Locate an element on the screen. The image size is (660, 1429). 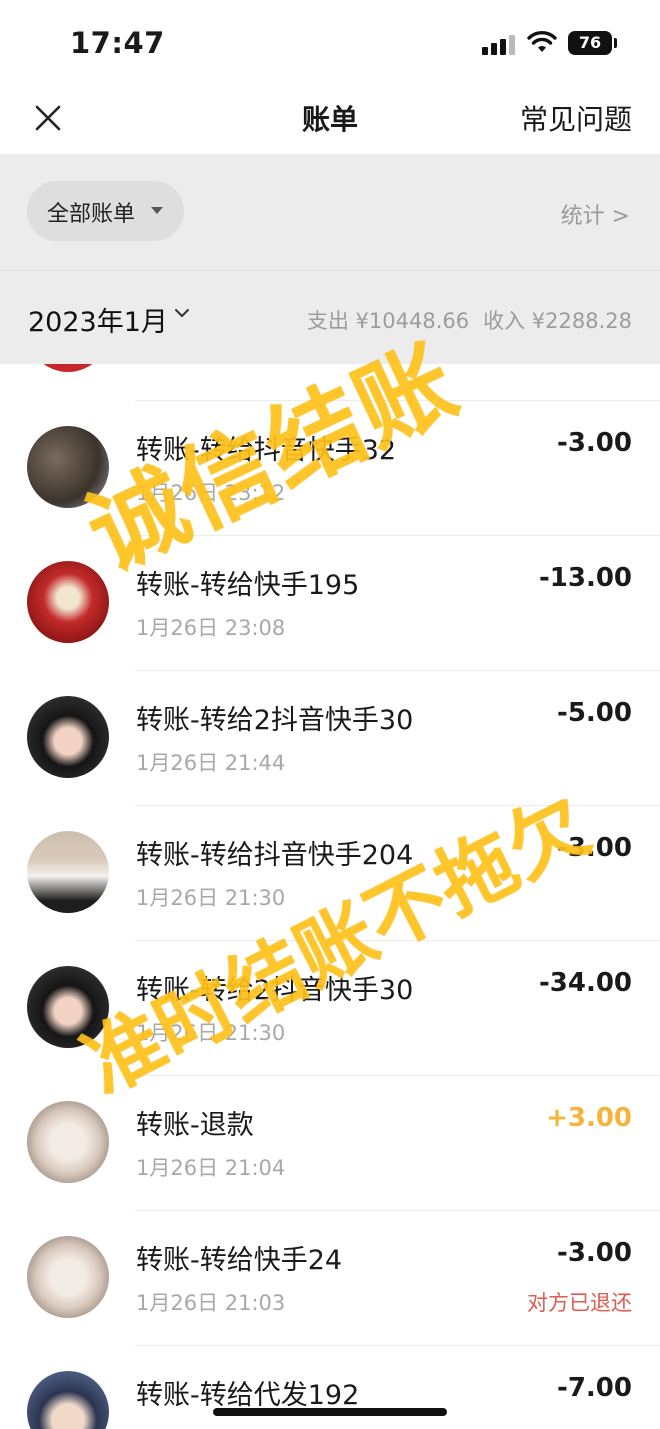
battery-tip is located at coordinates (615, 43).